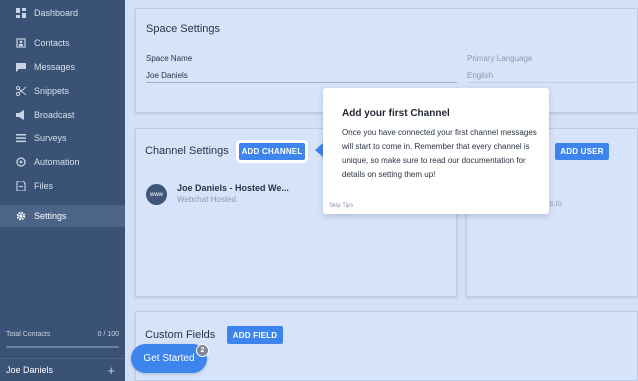 The image size is (638, 381). What do you see at coordinates (202, 350) in the screenshot?
I see `get-started-badge: 2` at bounding box center [202, 350].